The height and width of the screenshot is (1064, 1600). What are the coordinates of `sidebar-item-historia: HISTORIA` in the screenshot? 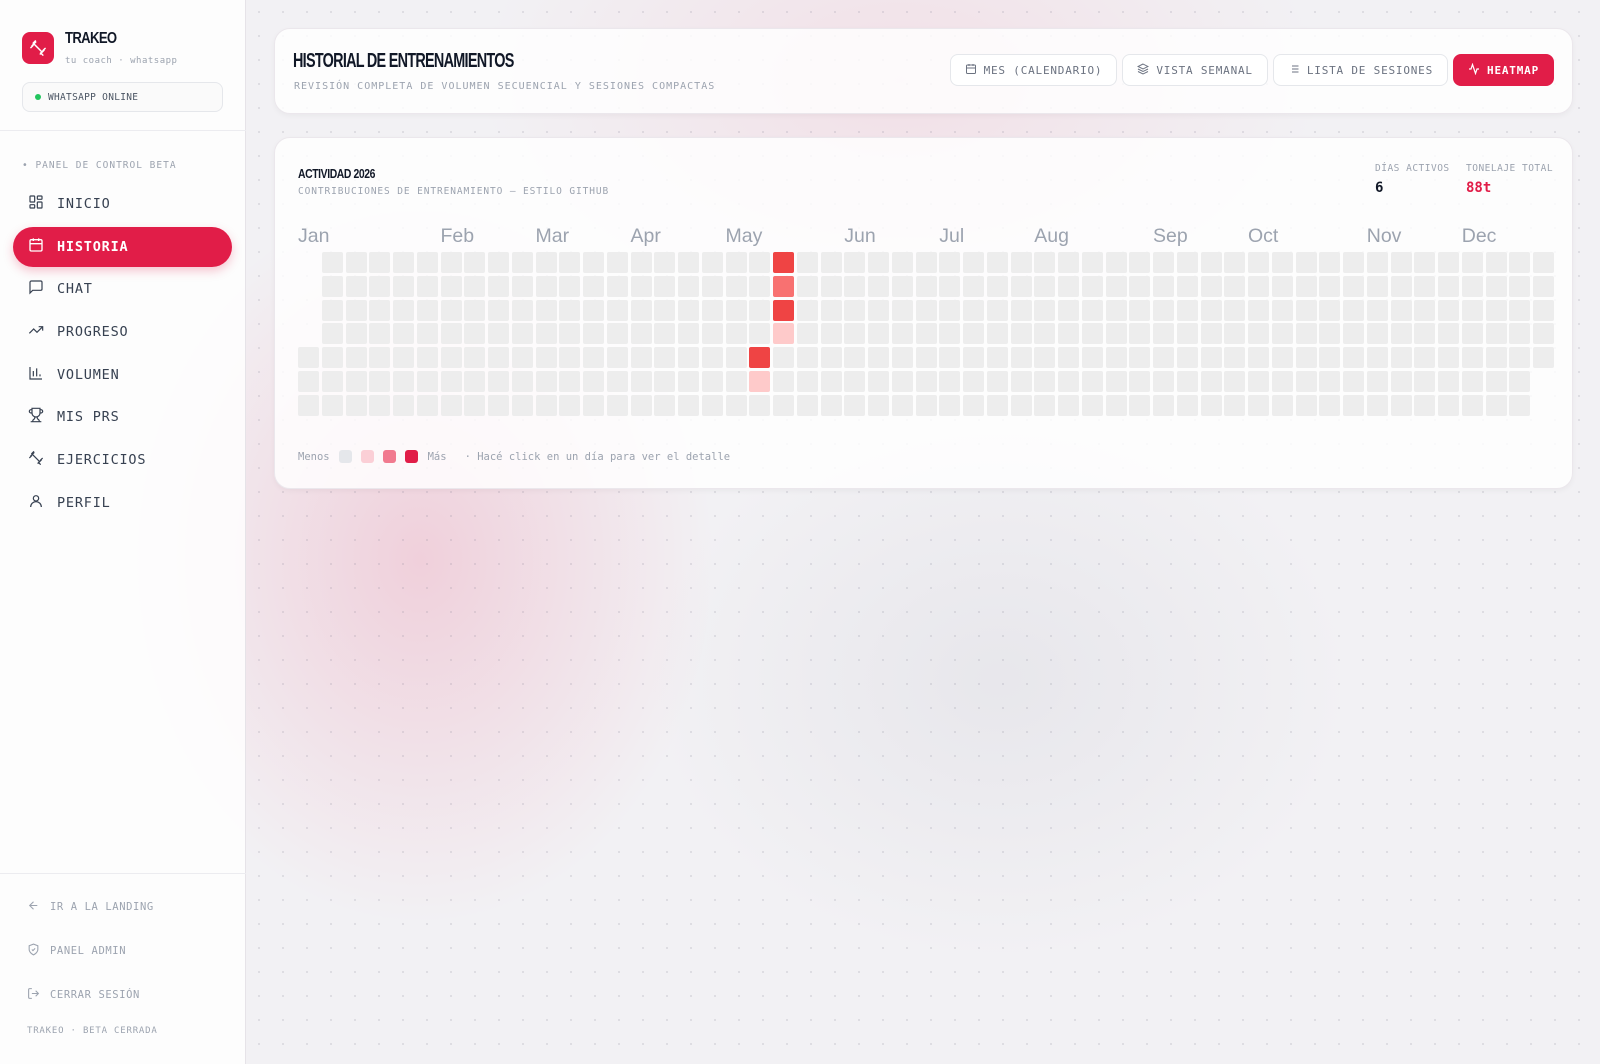 It's located at (122, 246).